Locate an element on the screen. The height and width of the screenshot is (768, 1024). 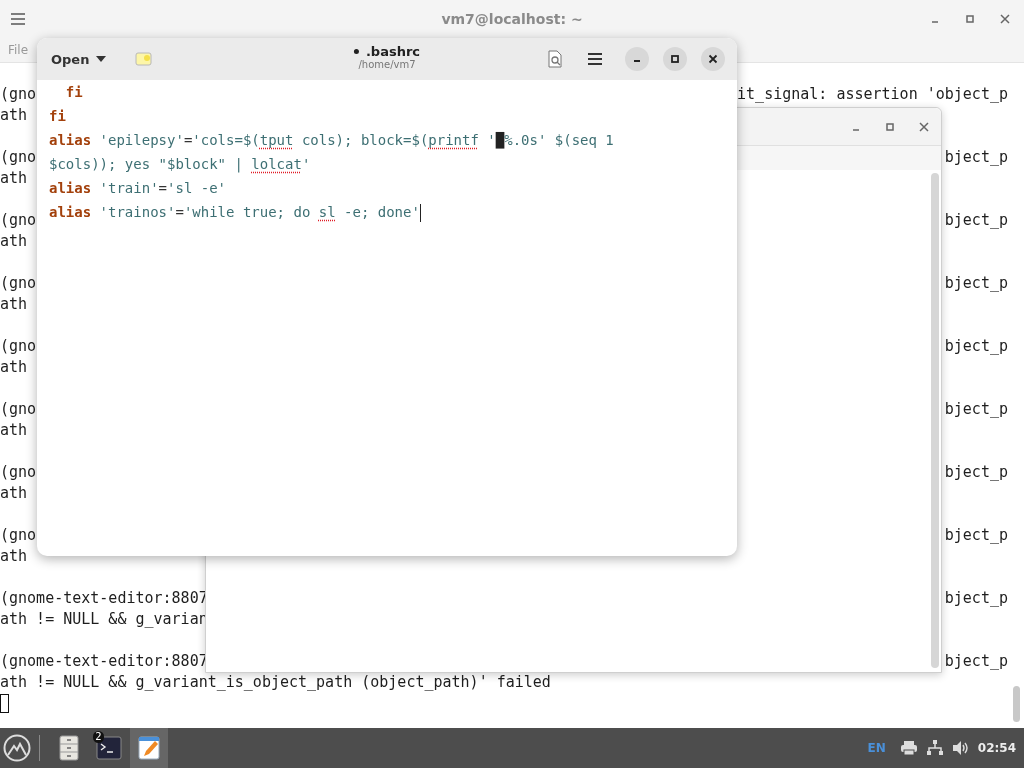
caret-icon is located at coordinates (101, 59).